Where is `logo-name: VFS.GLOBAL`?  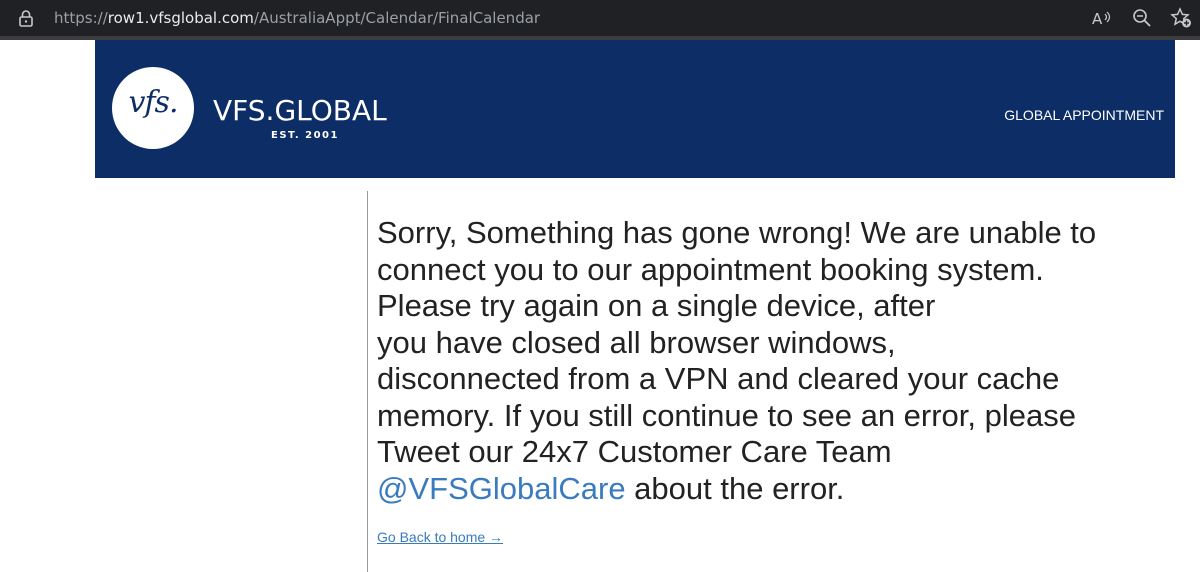 logo-name: VFS.GLOBAL is located at coordinates (300, 110).